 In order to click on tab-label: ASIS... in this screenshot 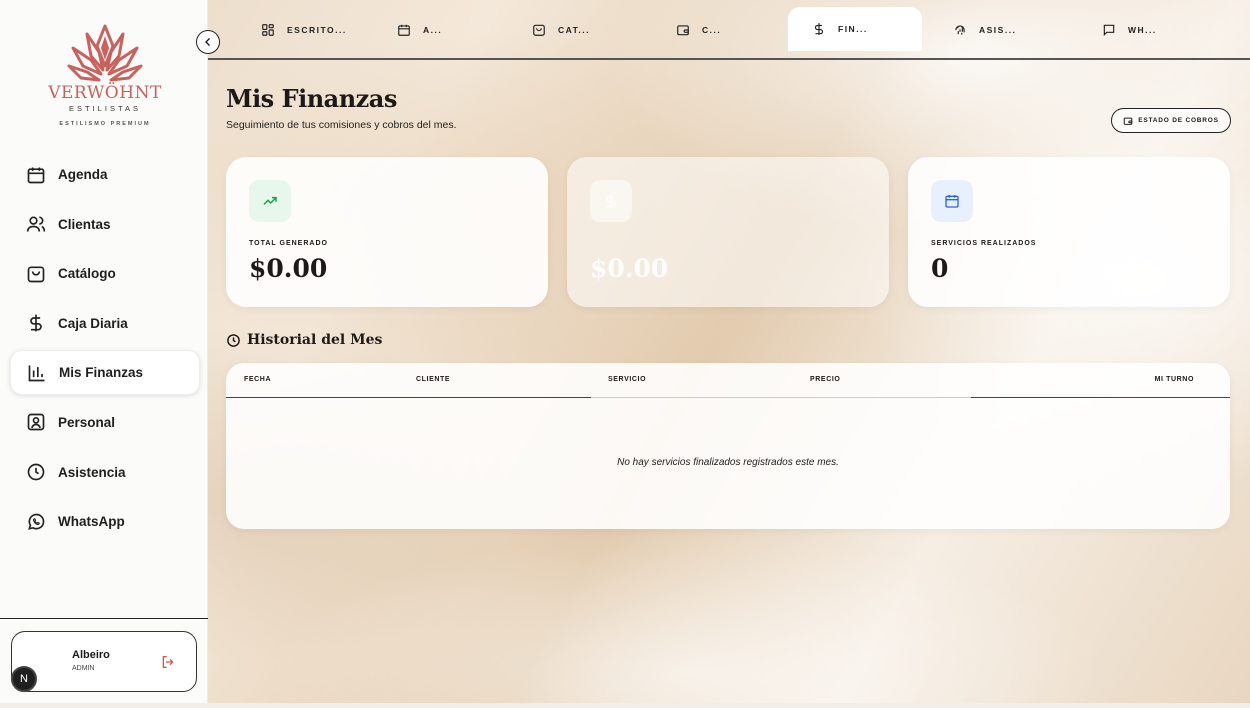, I will do `click(998, 30)`.